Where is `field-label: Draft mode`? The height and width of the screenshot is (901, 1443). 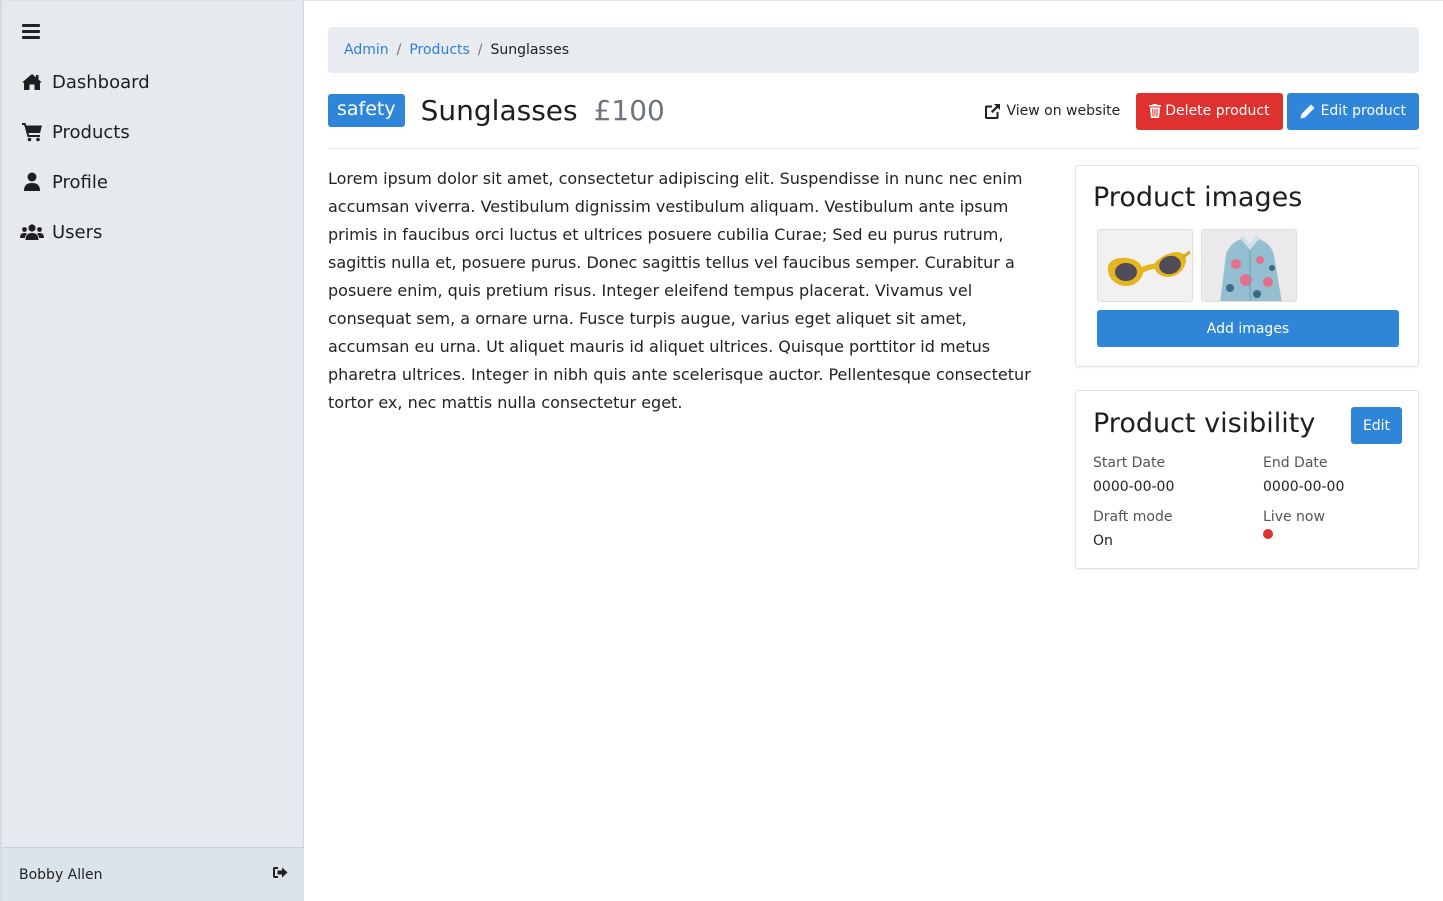
field-label: Draft mode is located at coordinates (1133, 517).